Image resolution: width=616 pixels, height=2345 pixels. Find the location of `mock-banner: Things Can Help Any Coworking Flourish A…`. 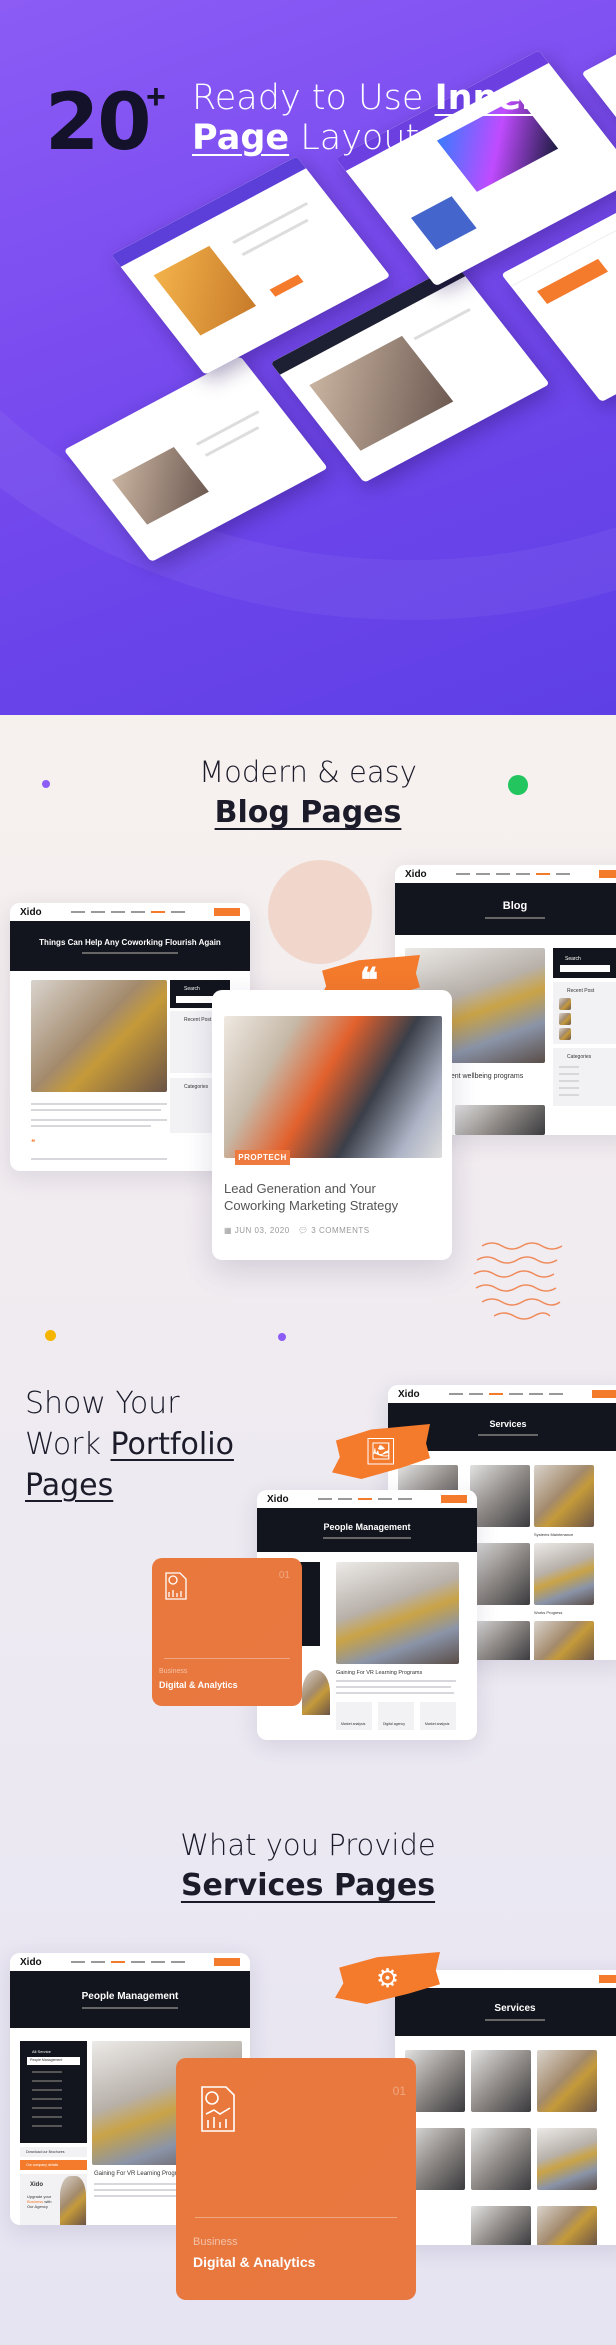

mock-banner: Things Can Help Any Coworking Flourish A… is located at coordinates (130, 946).